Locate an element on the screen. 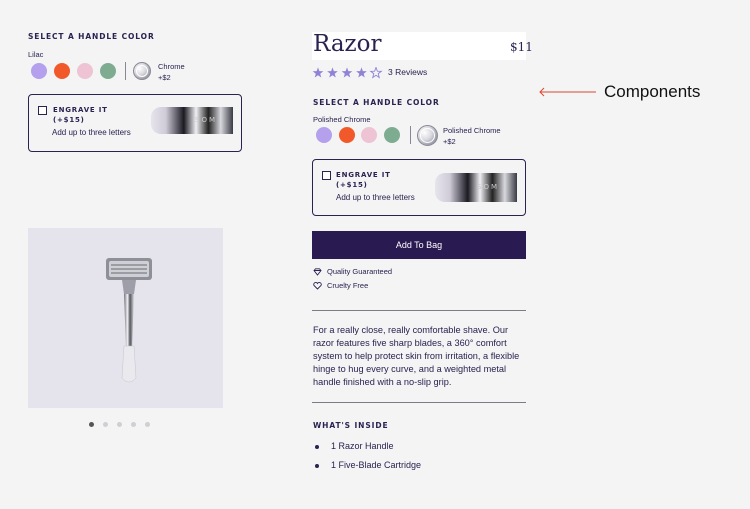 The width and height of the screenshot is (750, 509). right-swatch-lilac is located at coordinates (324, 135).